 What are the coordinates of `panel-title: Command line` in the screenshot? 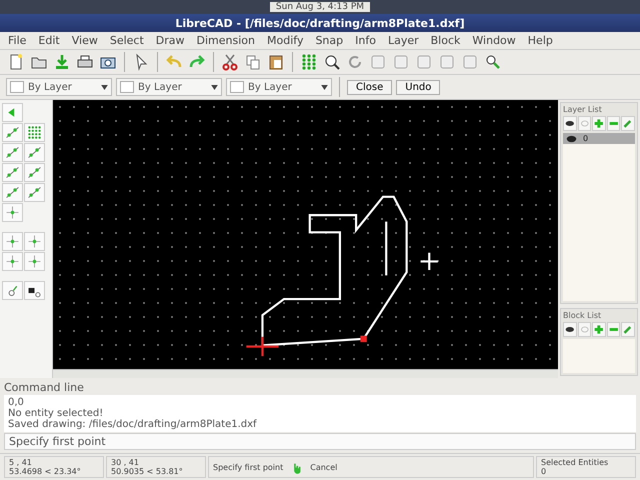 It's located at (44, 387).